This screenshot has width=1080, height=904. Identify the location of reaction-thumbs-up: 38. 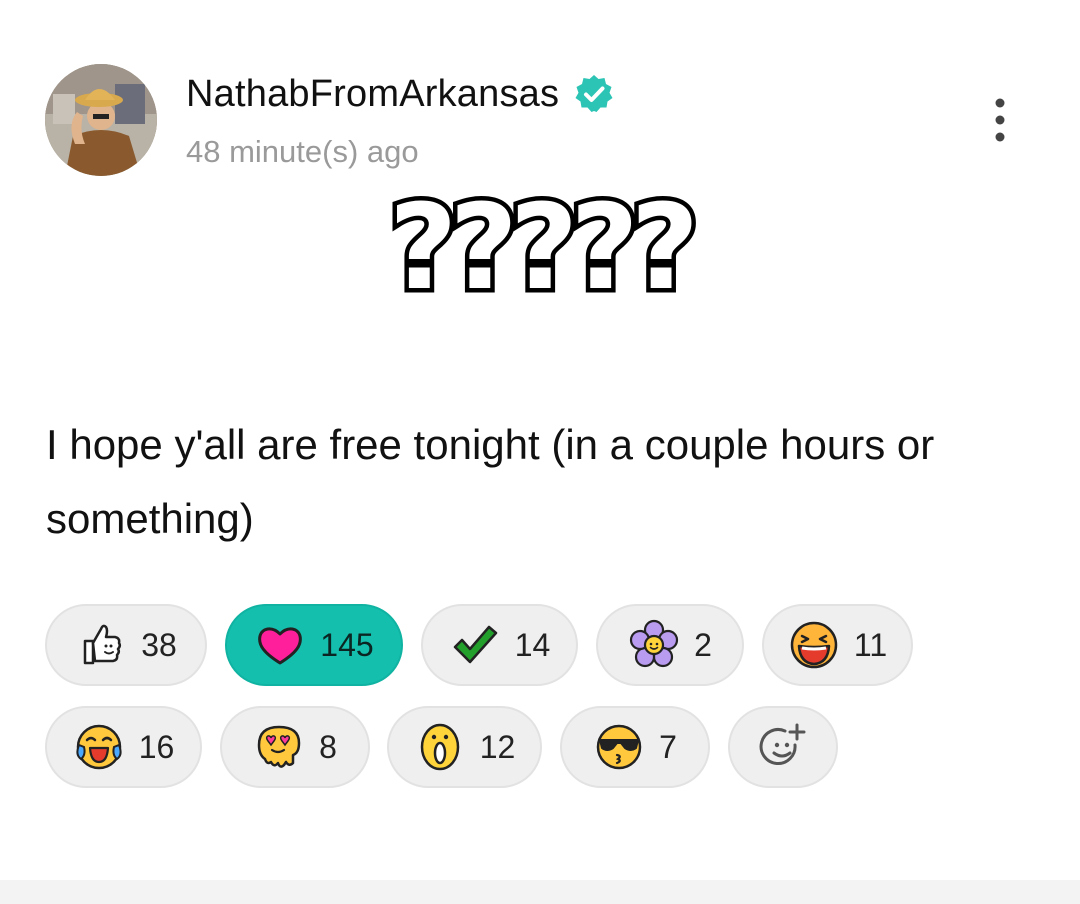
(126, 645).